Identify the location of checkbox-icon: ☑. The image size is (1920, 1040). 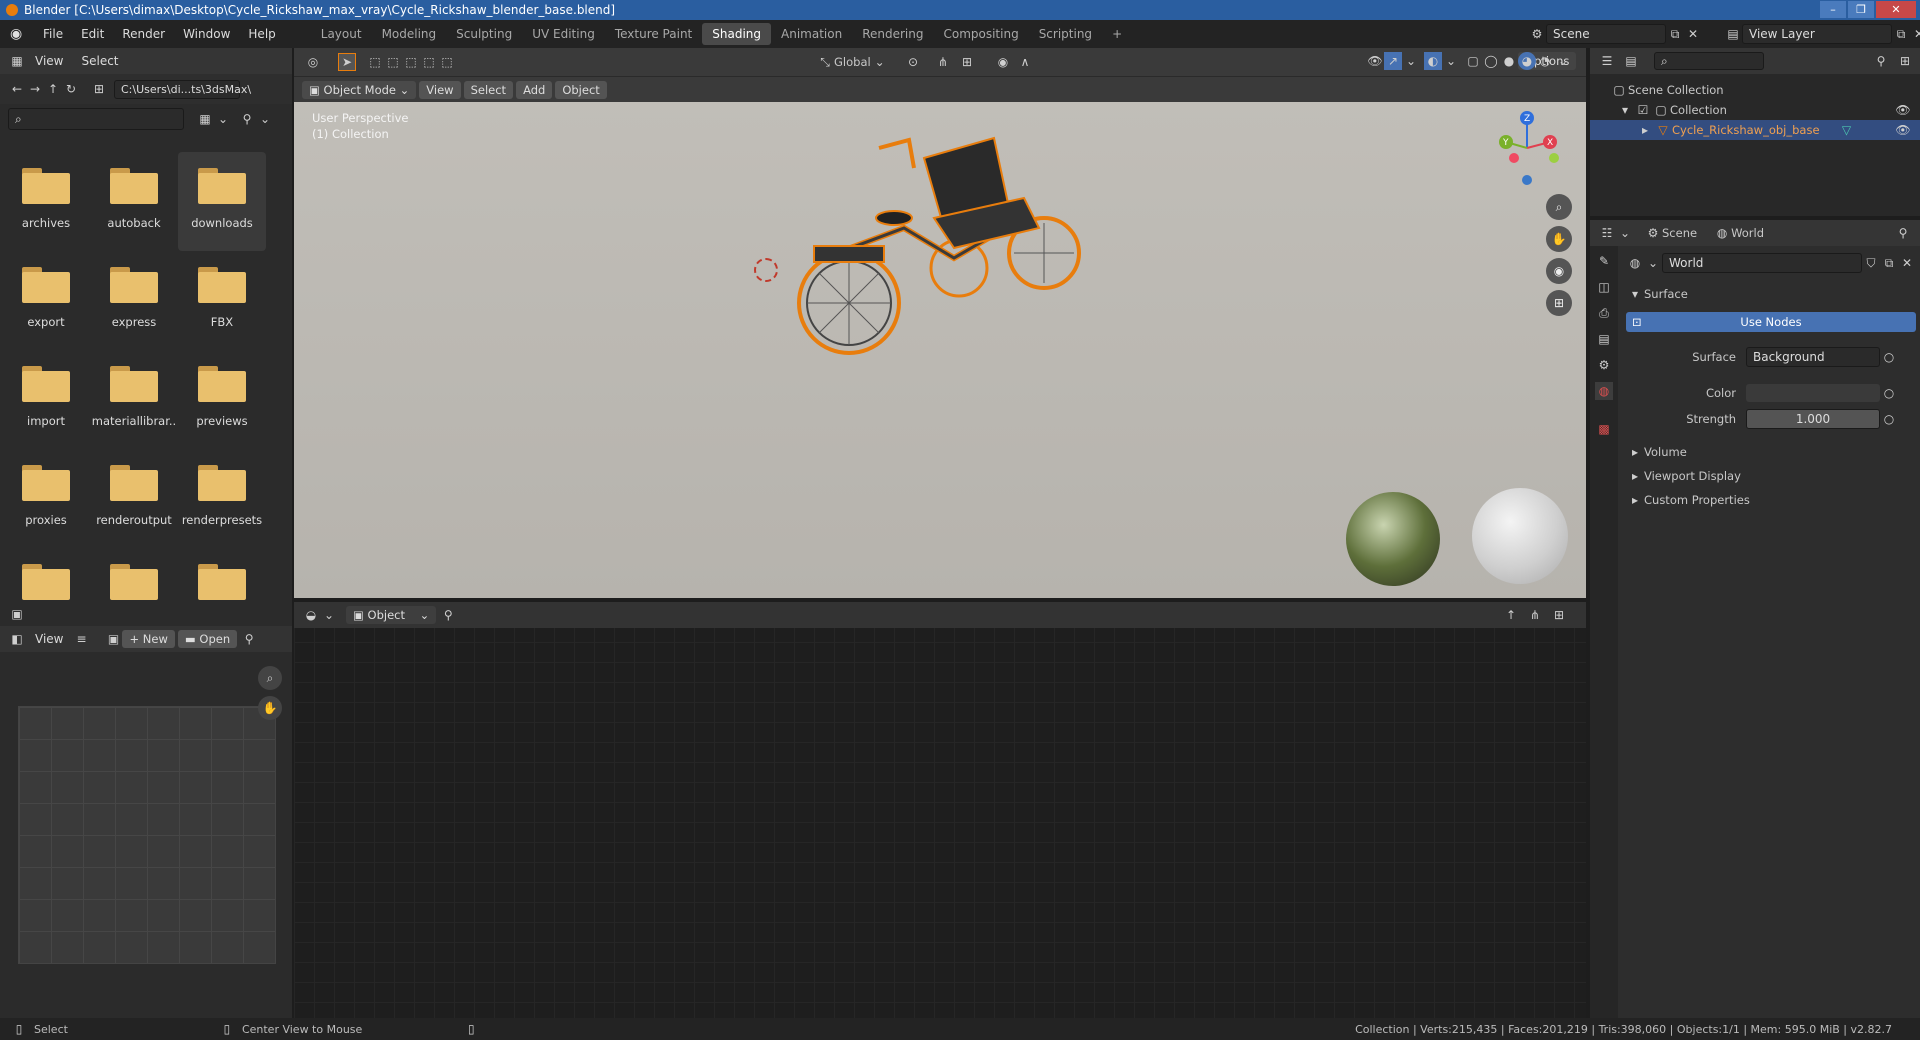
(1643, 110).